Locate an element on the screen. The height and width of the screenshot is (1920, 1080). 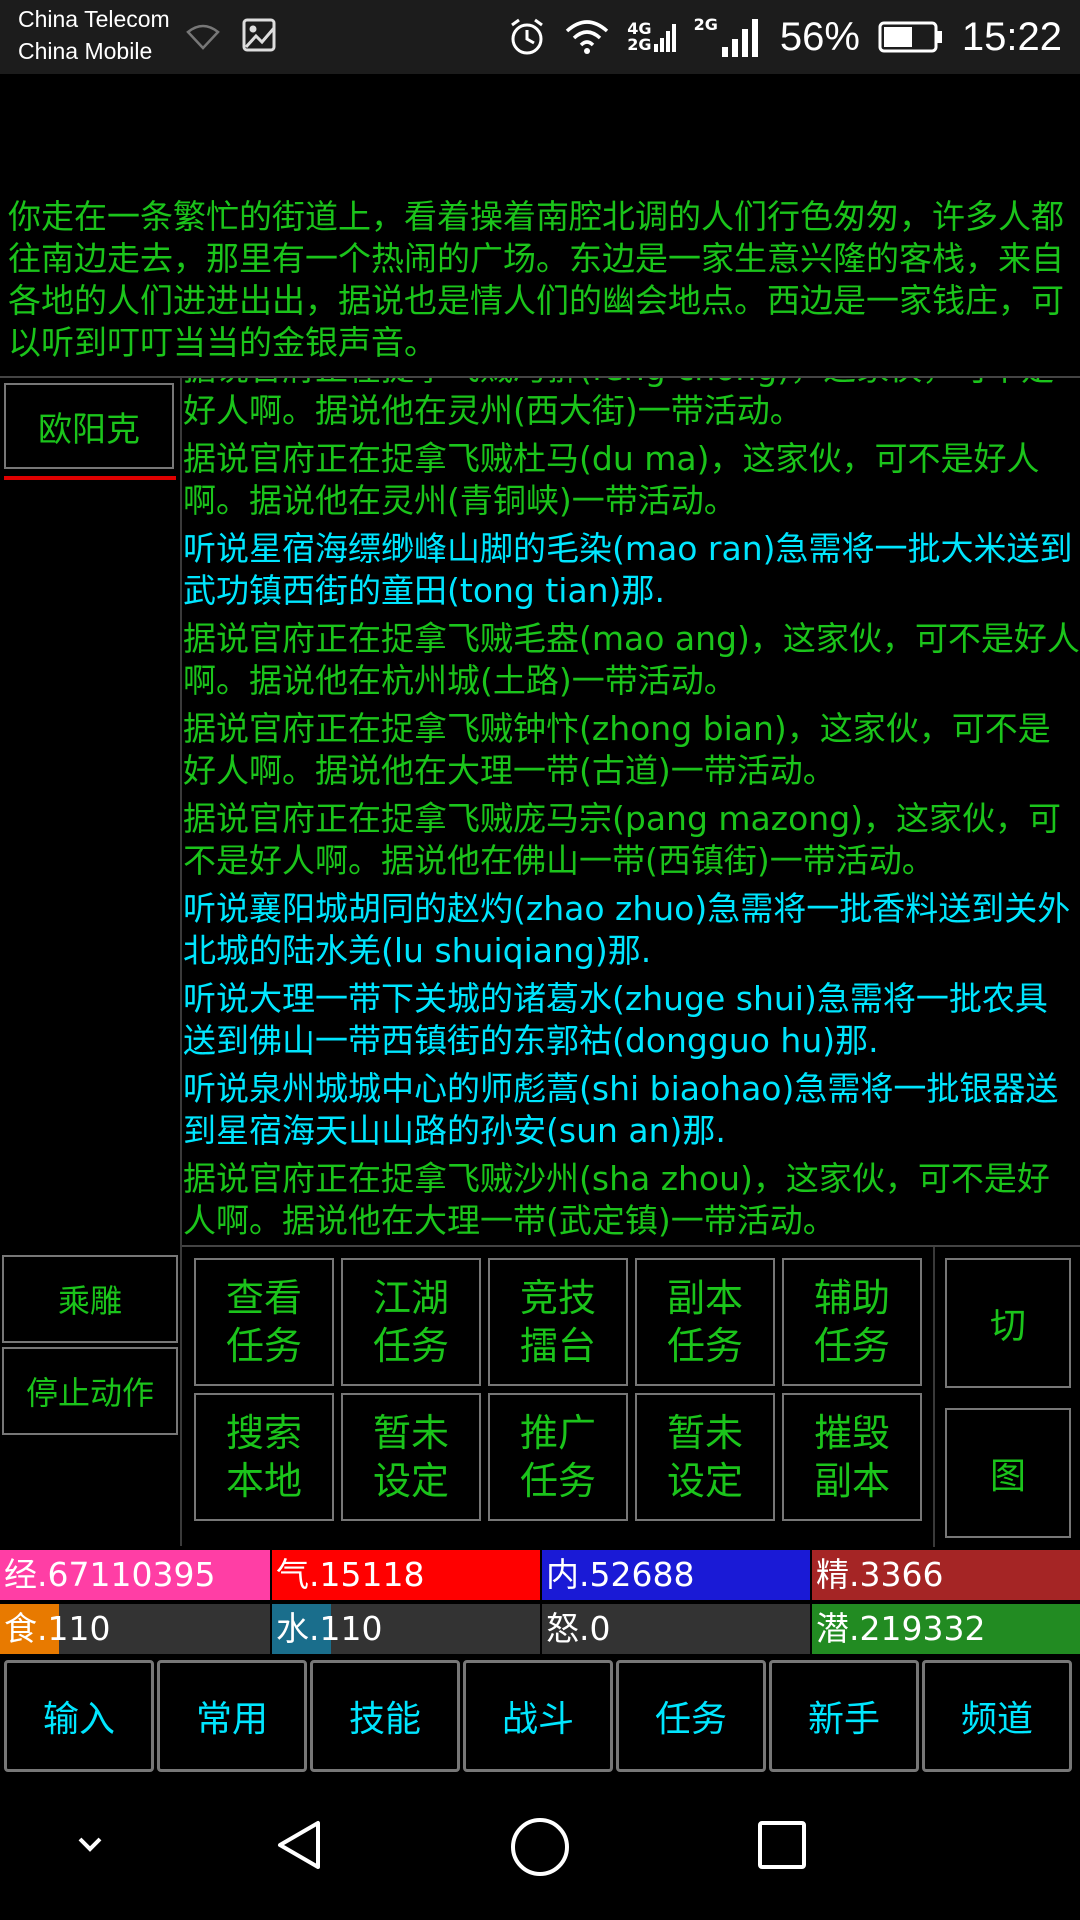
home-icon is located at coordinates (540, 1847).